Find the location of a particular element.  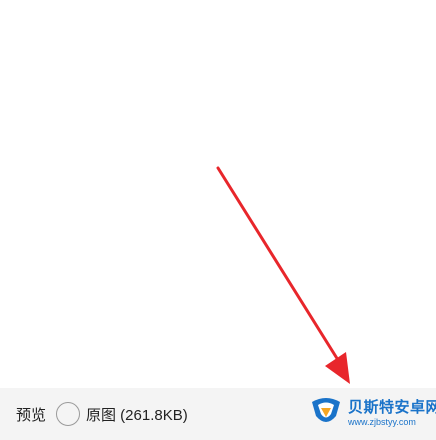

watermark-url: www.zjbstyy.com is located at coordinates (382, 422).